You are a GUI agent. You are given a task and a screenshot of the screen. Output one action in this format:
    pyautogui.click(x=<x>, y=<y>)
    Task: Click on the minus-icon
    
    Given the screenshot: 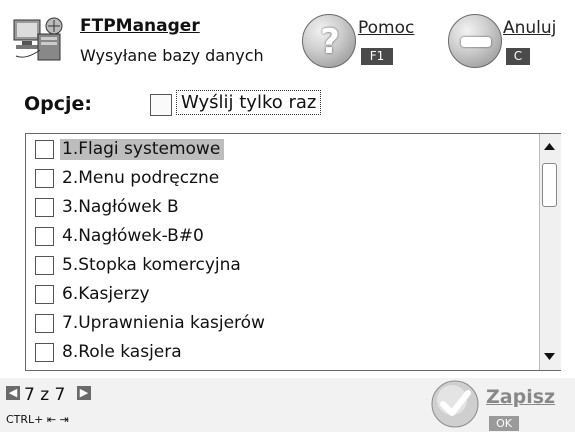 What is the action you would take?
    pyautogui.click(x=475, y=41)
    